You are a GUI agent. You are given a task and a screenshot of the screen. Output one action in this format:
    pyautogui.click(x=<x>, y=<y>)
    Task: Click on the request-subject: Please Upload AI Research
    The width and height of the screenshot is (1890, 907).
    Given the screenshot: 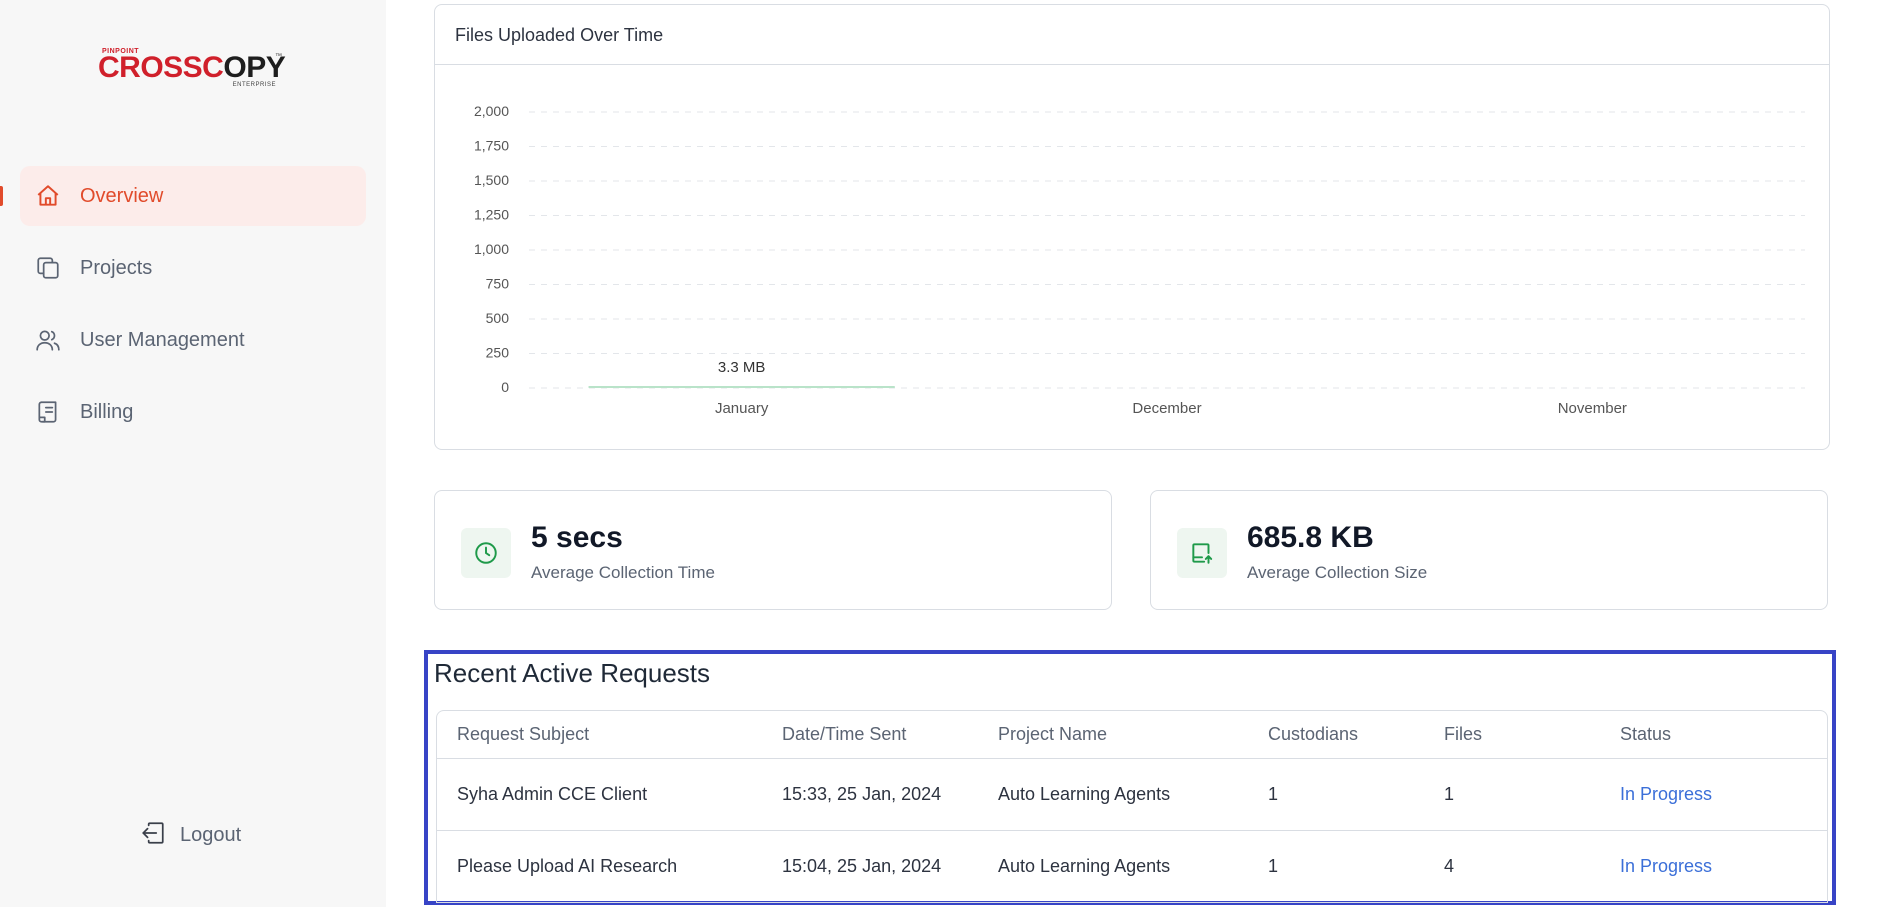 What is the action you would take?
    pyautogui.click(x=567, y=866)
    